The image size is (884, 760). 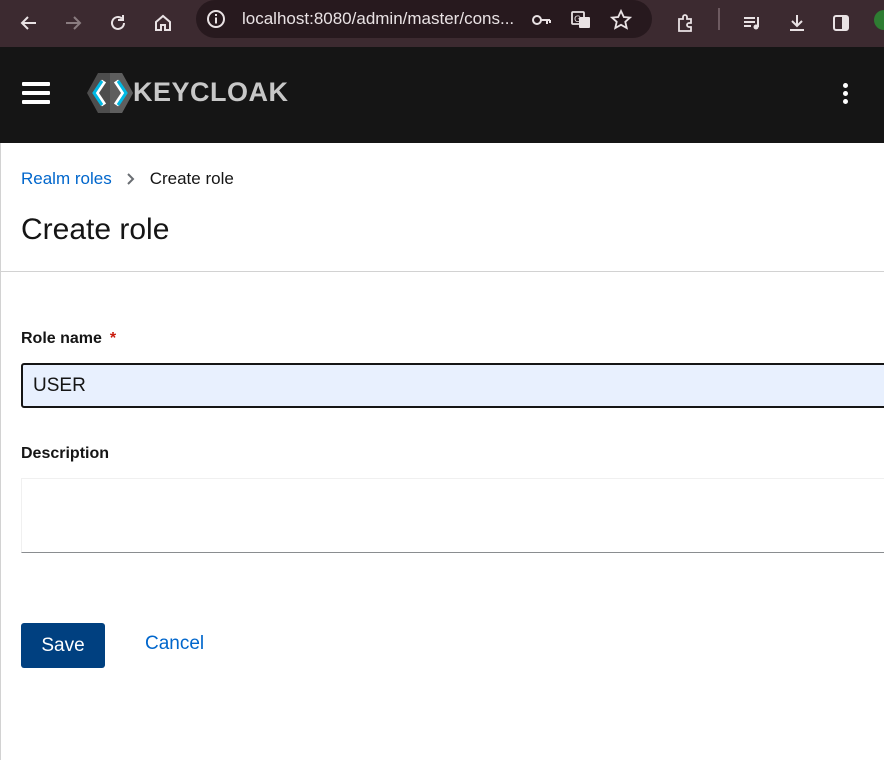 What do you see at coordinates (163, 23) in the screenshot?
I see `home-icon` at bounding box center [163, 23].